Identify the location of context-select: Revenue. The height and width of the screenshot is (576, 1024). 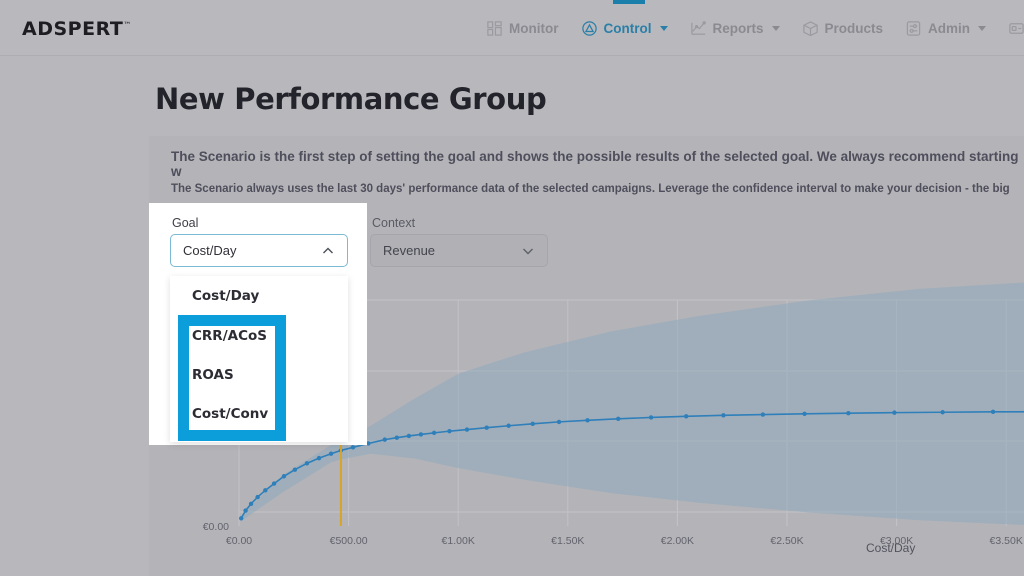
(459, 250).